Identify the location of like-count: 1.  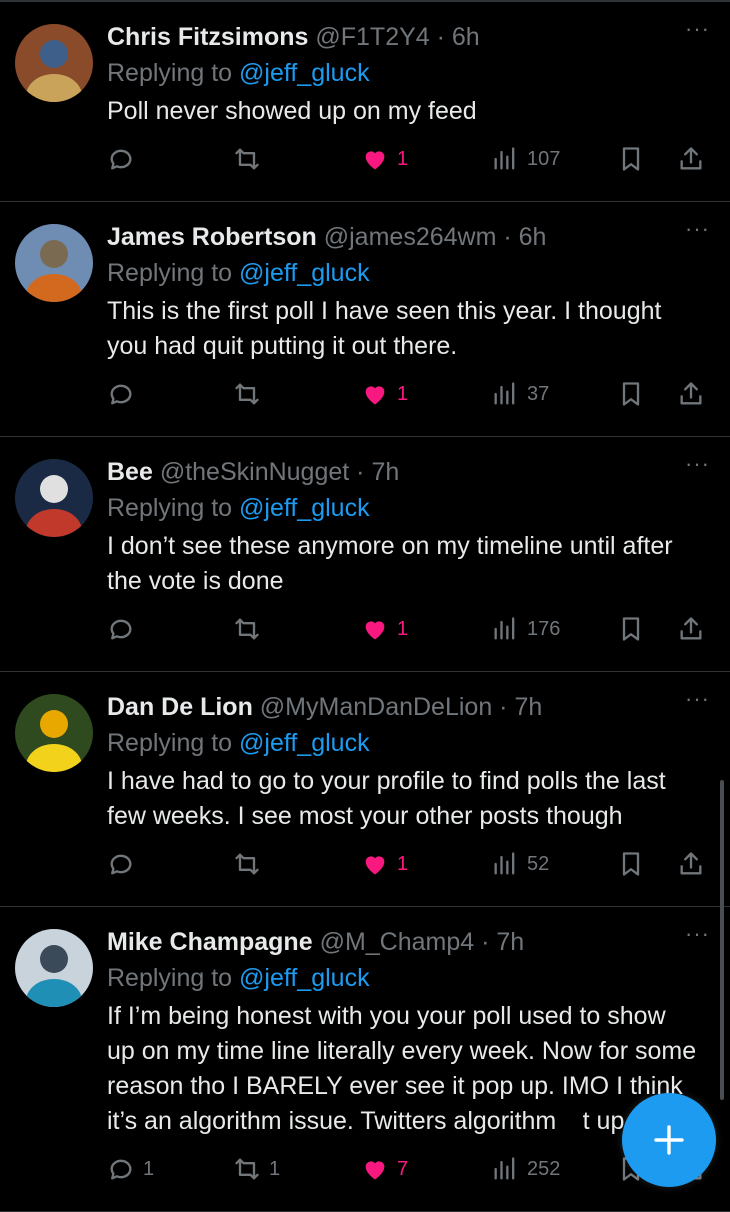
(403, 393).